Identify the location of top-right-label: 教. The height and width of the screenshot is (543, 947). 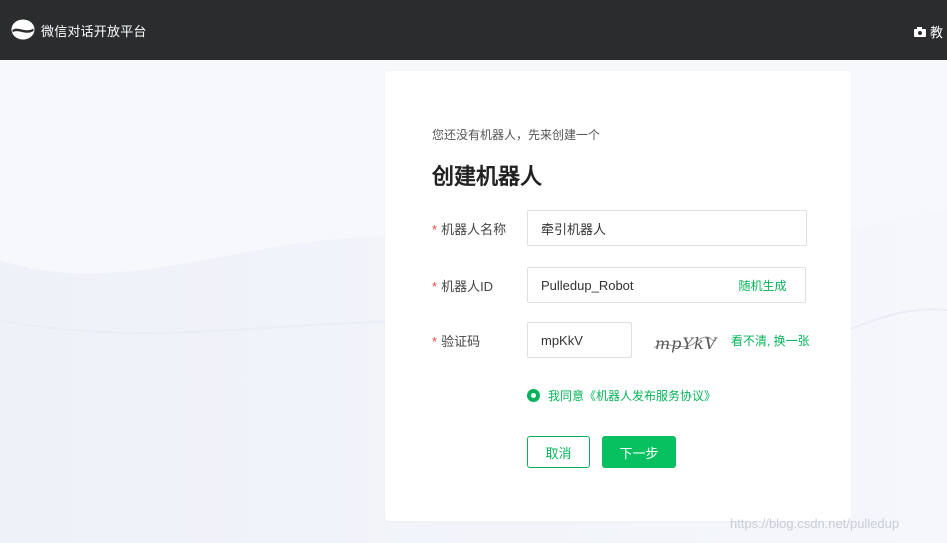
(937, 32).